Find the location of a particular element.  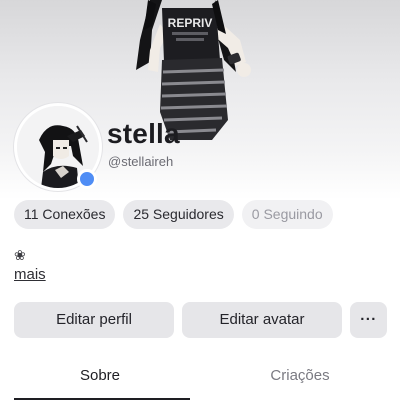

followers-pill: 25 Seguidores is located at coordinates (178, 214).